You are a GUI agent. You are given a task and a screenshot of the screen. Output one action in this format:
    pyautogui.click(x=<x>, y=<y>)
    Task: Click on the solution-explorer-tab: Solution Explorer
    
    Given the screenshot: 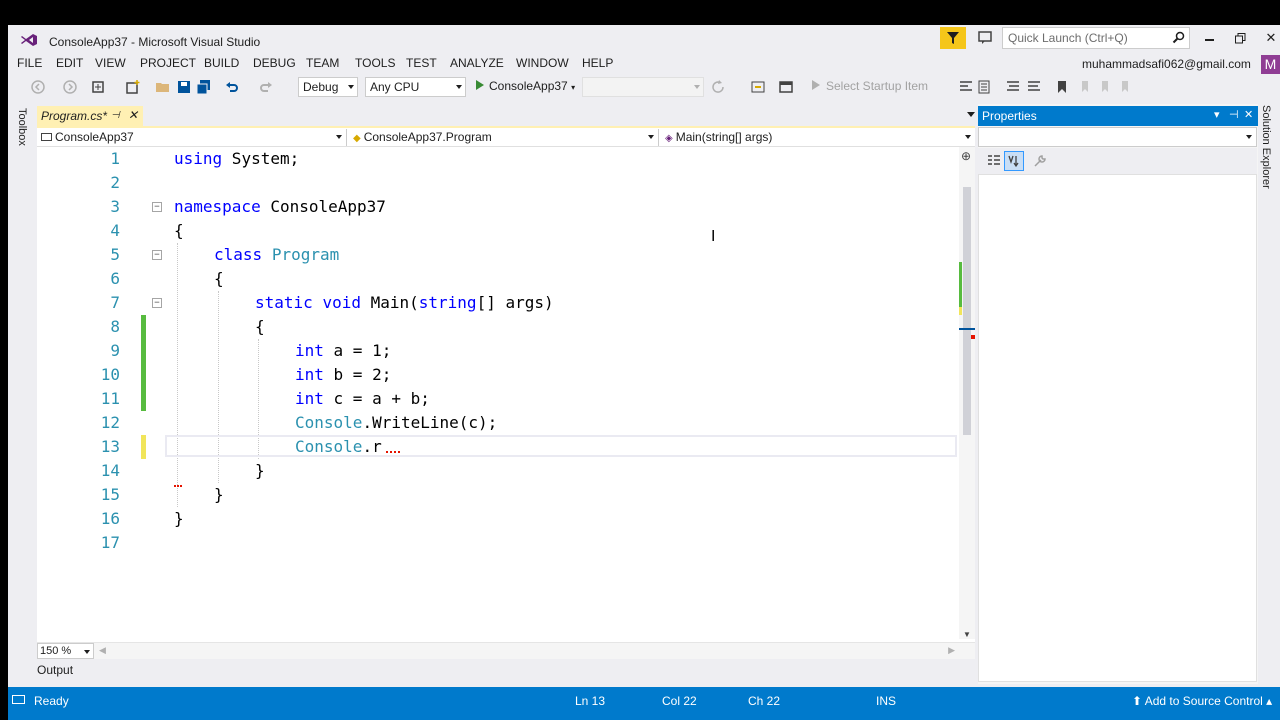 What is the action you would take?
    pyautogui.click(x=1266, y=147)
    